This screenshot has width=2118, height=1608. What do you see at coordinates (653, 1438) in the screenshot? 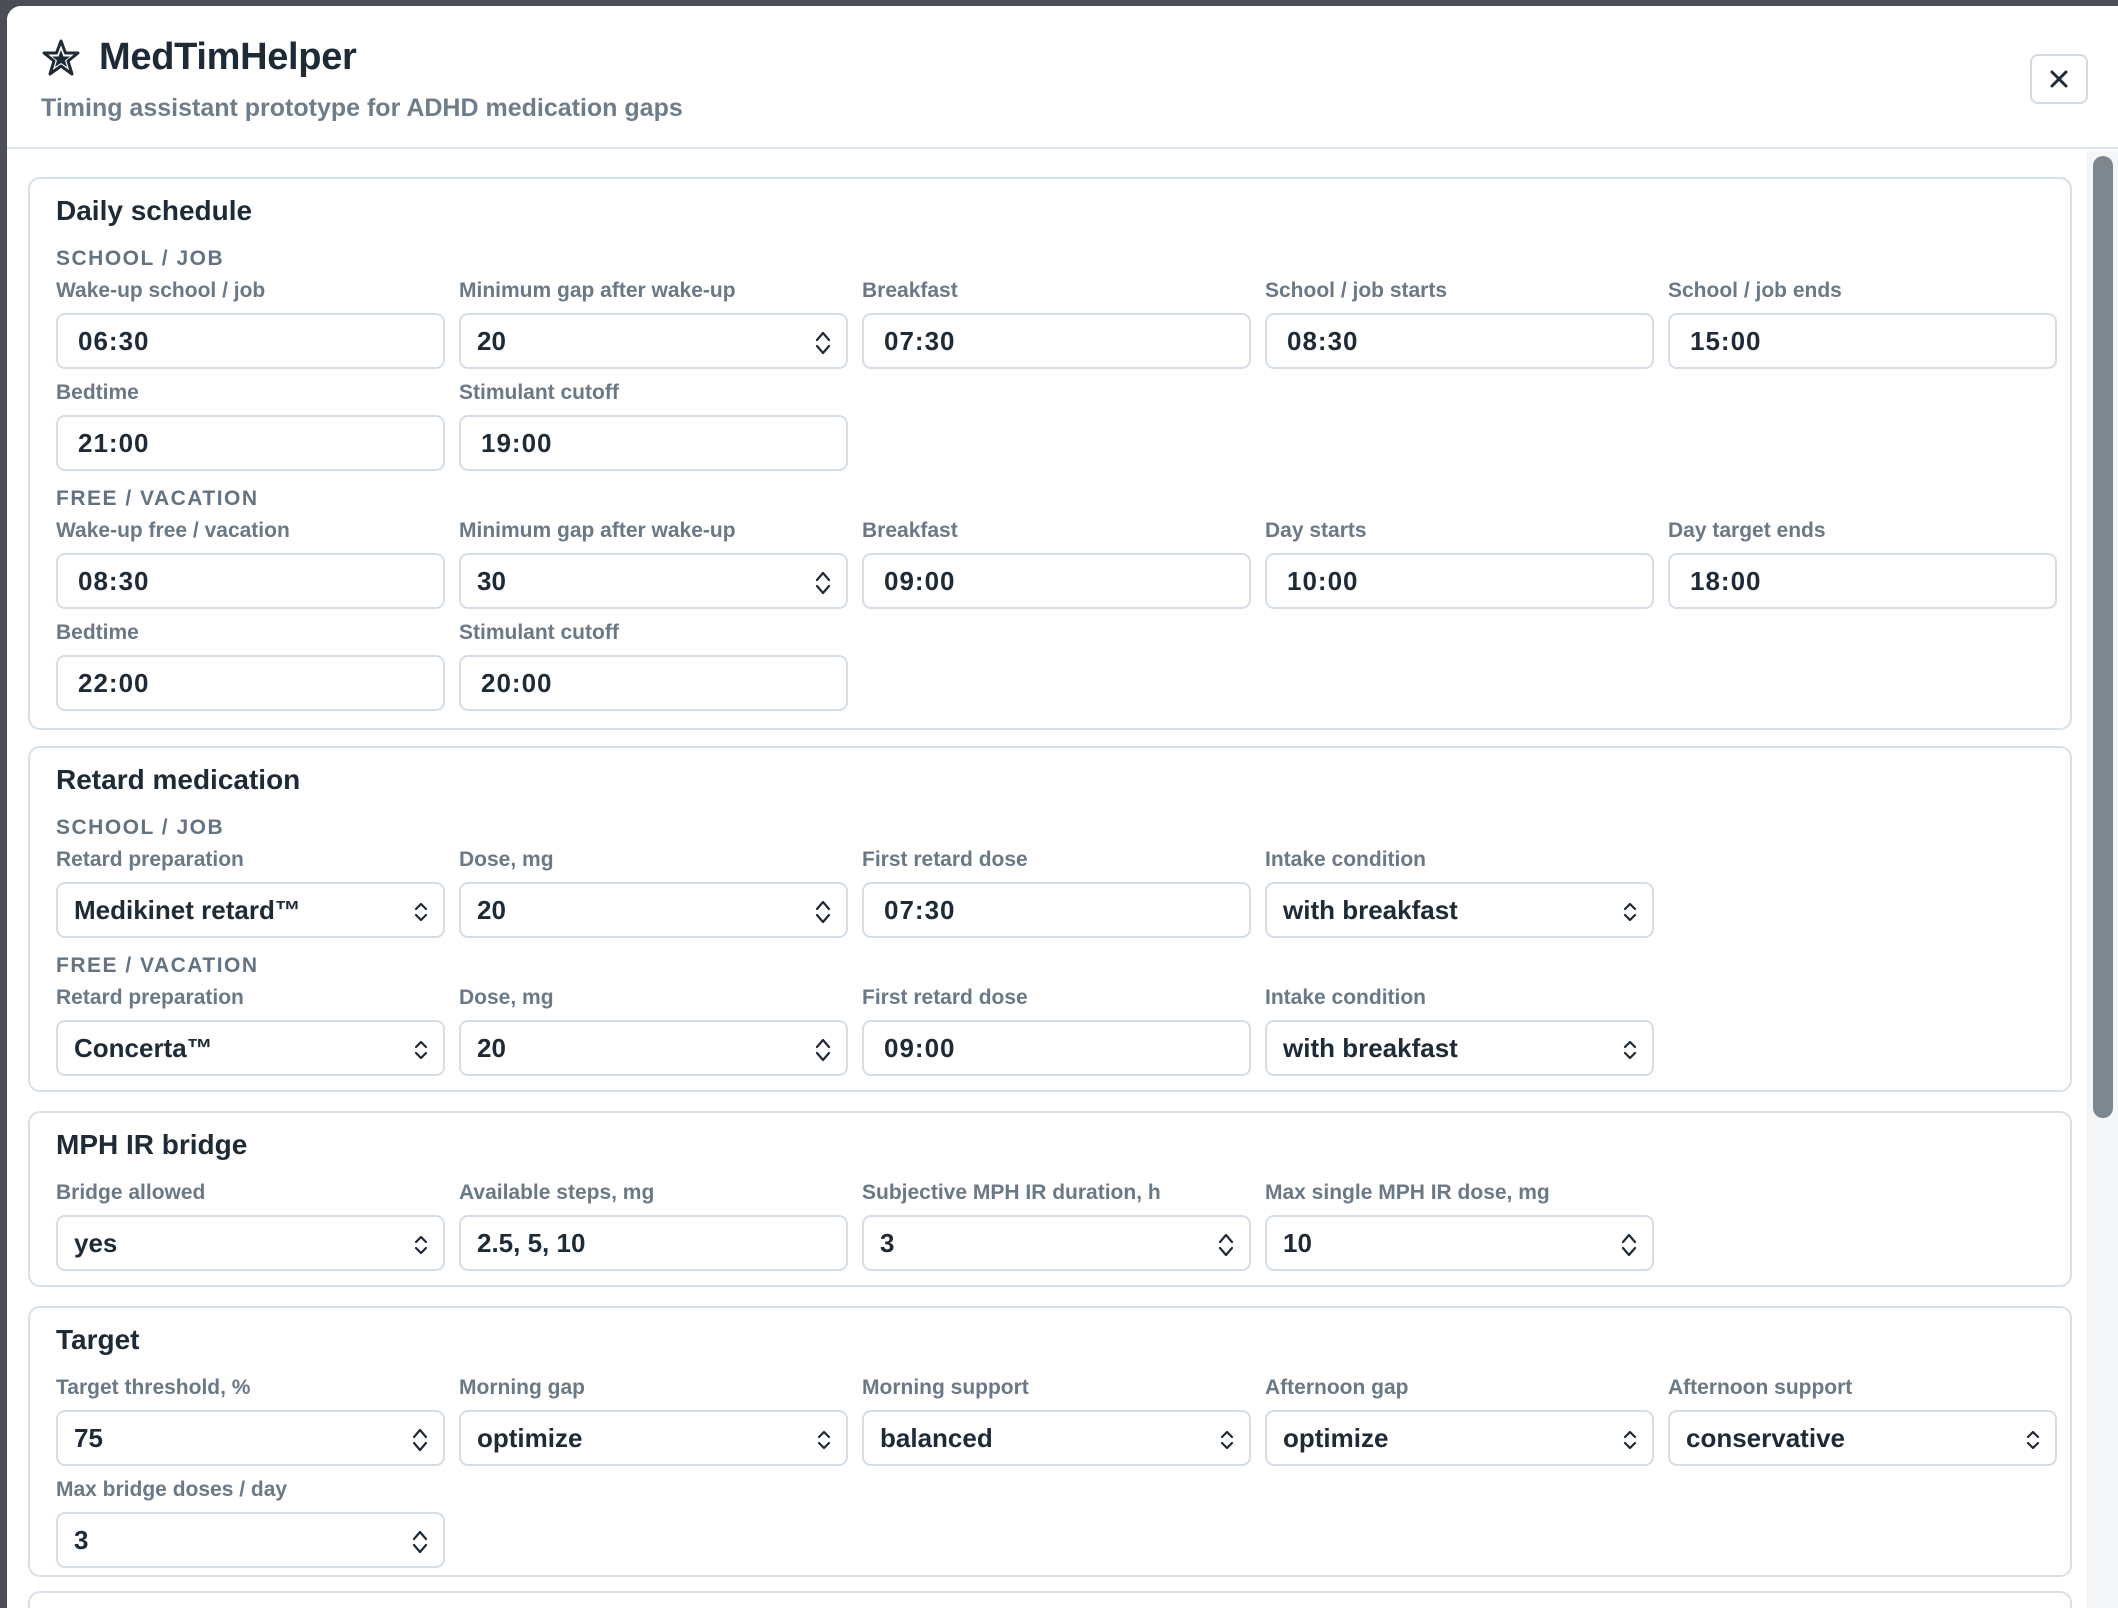
I see `morning-gap-select: optimize` at bounding box center [653, 1438].